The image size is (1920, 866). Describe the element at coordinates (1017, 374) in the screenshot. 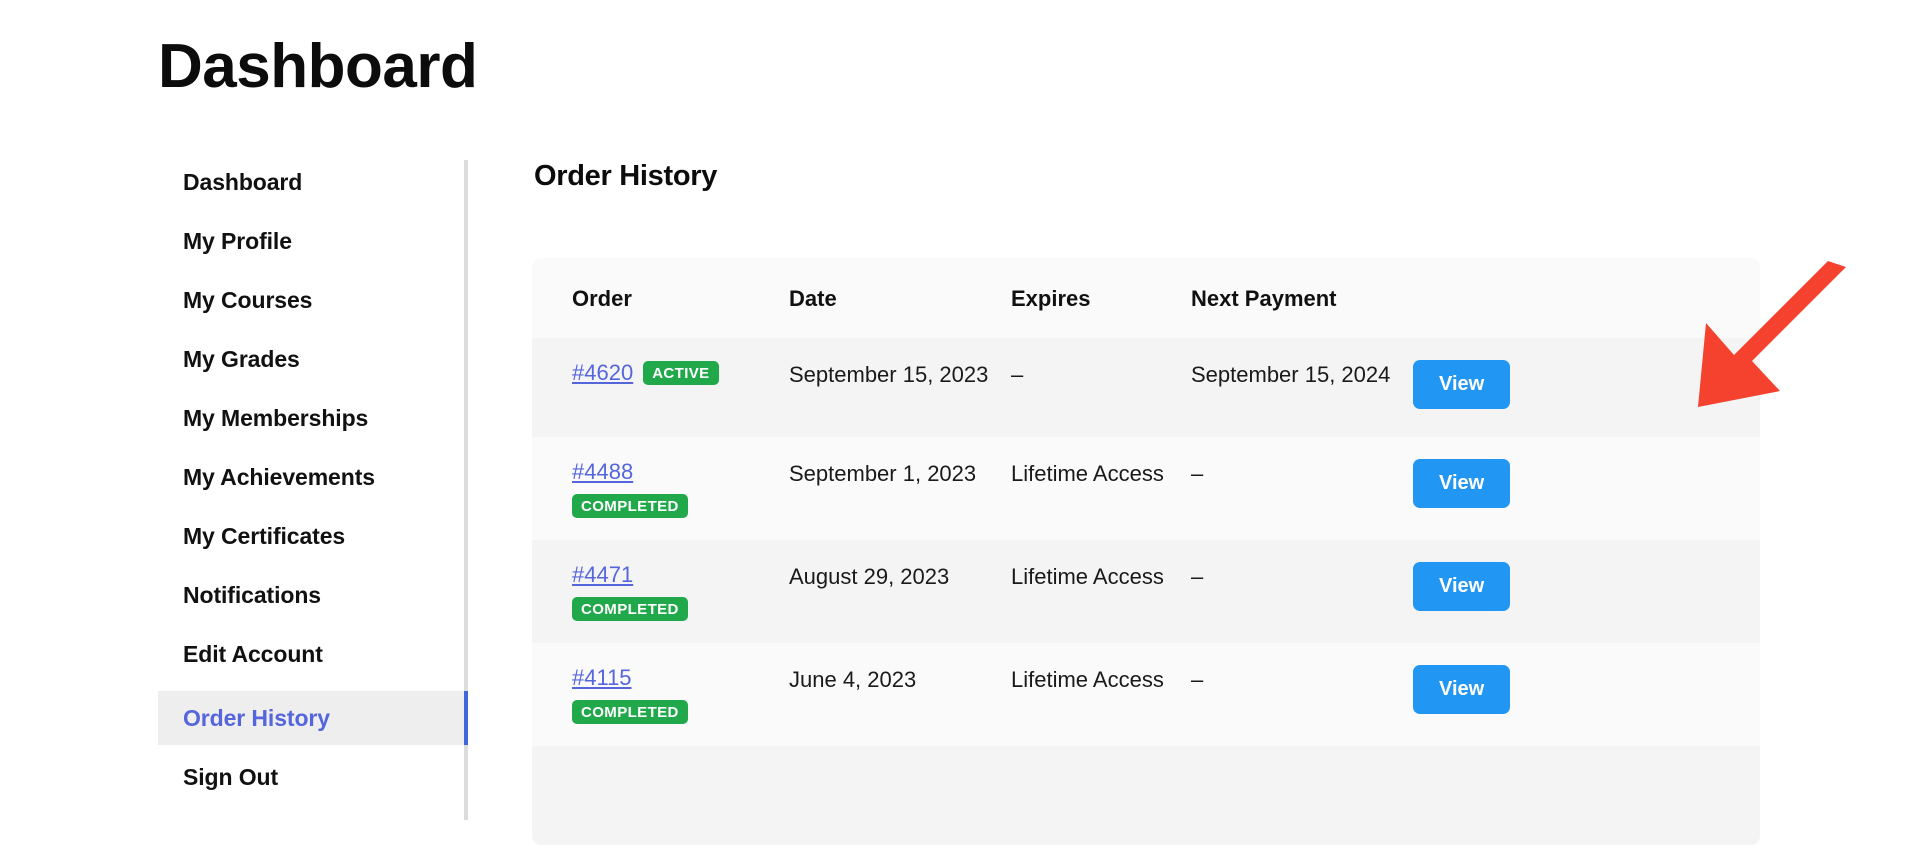

I see `expires-cell: –` at that location.